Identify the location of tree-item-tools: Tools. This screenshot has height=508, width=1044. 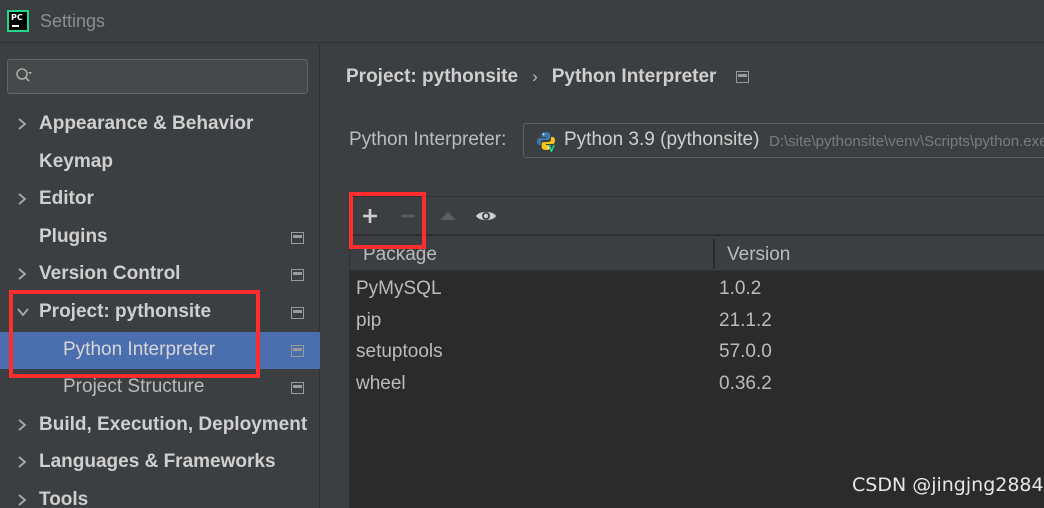
(160, 495).